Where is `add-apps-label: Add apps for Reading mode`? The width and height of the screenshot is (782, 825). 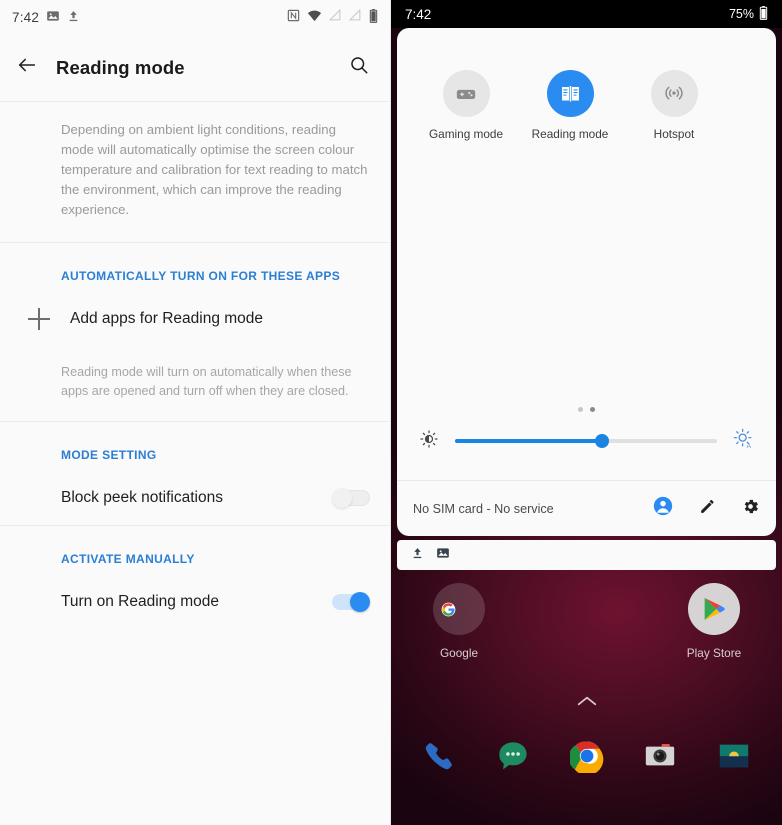 add-apps-label: Add apps for Reading mode is located at coordinates (167, 319).